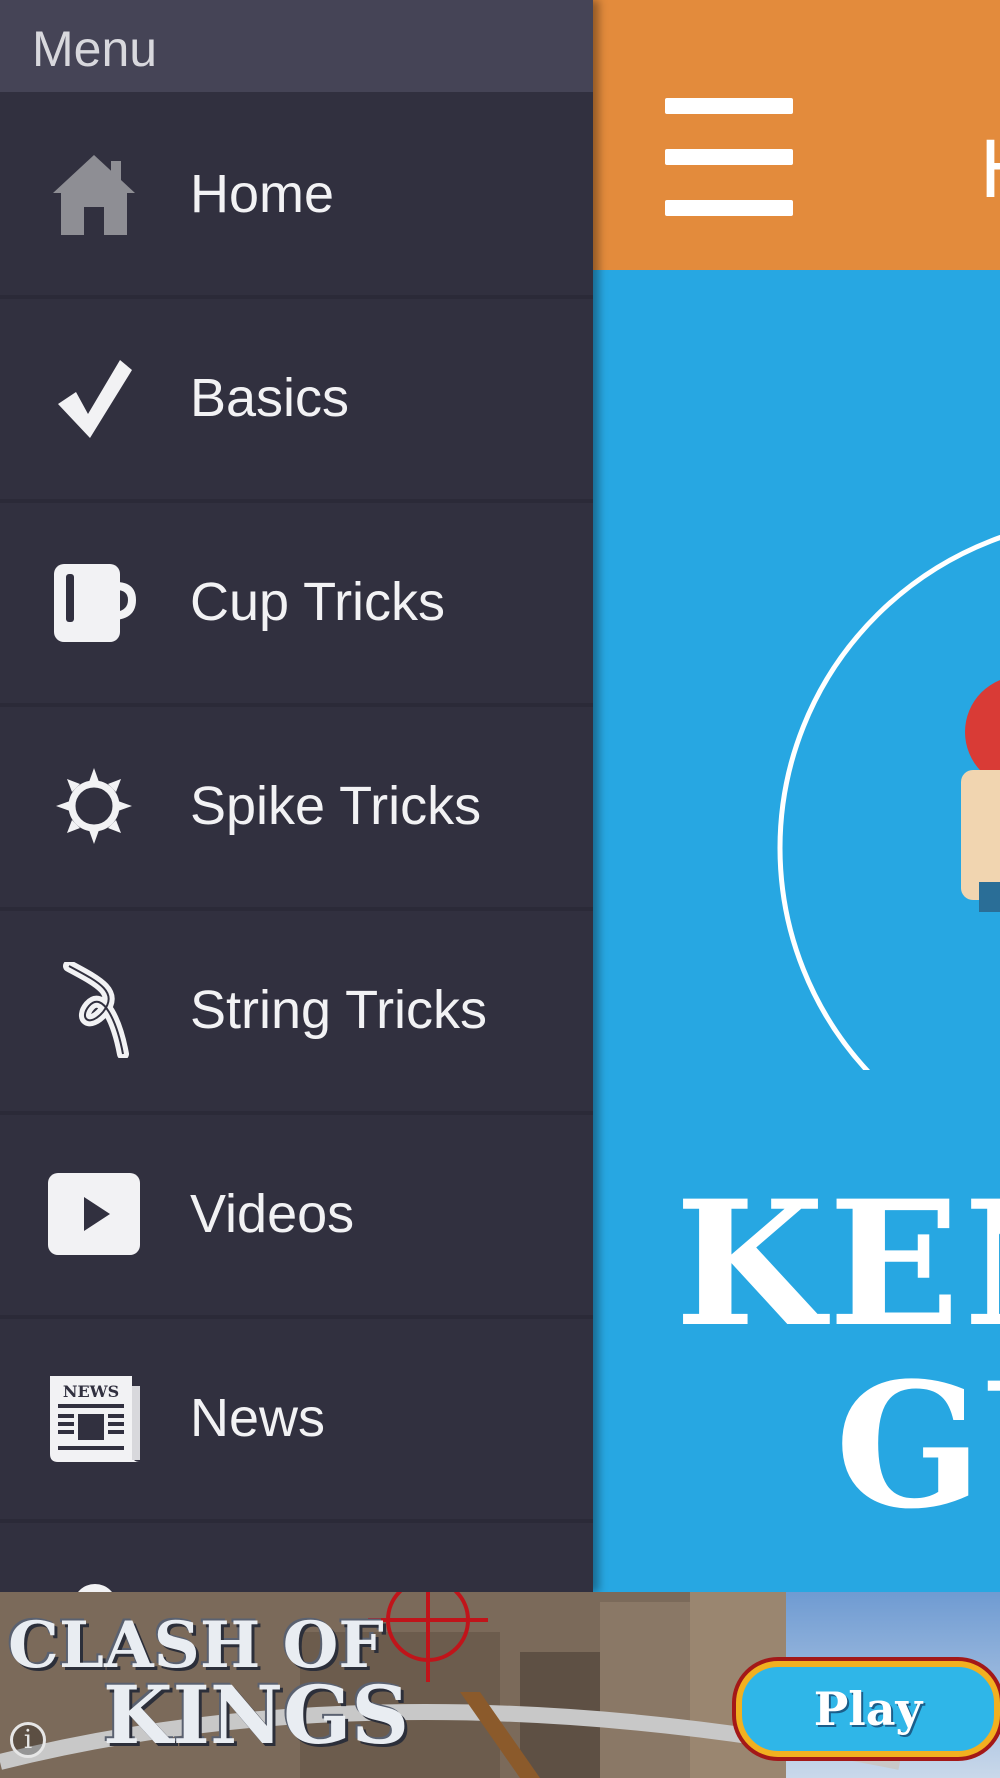 Image resolution: width=1000 pixels, height=1778 pixels. I want to click on menu-item-string-tricks: String Tricks, so click(296, 1011).